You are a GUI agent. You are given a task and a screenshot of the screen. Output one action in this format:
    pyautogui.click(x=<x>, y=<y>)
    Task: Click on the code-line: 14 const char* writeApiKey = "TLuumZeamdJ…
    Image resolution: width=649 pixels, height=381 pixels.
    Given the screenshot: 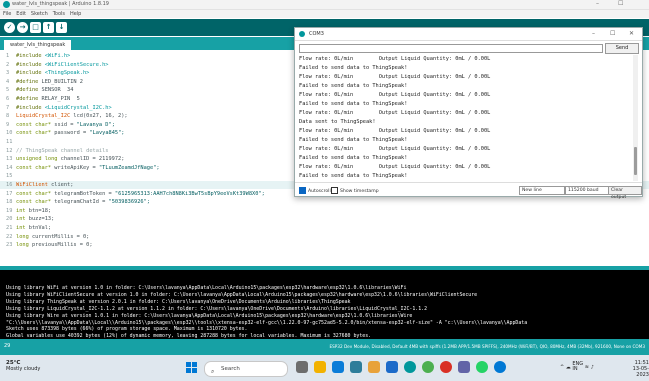 What is the action you would take?
    pyautogui.click(x=83, y=168)
    